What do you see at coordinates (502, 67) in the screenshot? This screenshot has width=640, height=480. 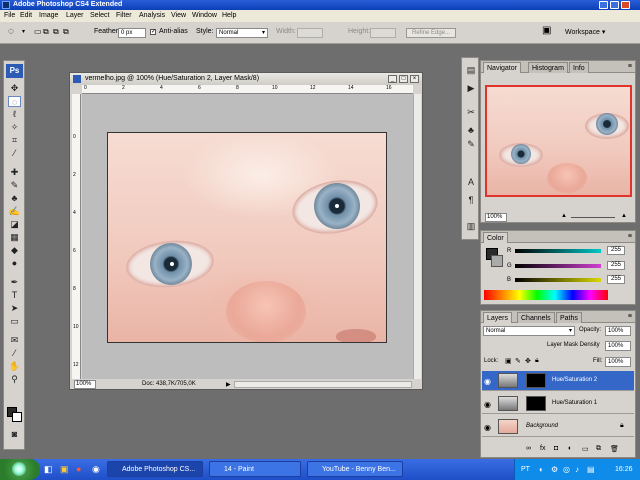 I see `tab-navigator: Navigator` at bounding box center [502, 67].